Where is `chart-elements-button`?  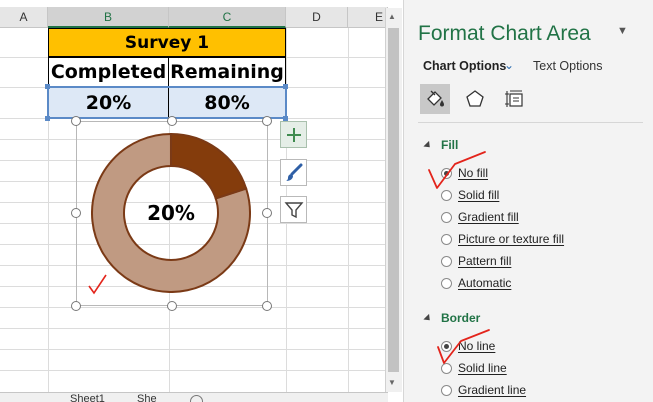 chart-elements-button is located at coordinates (293, 134).